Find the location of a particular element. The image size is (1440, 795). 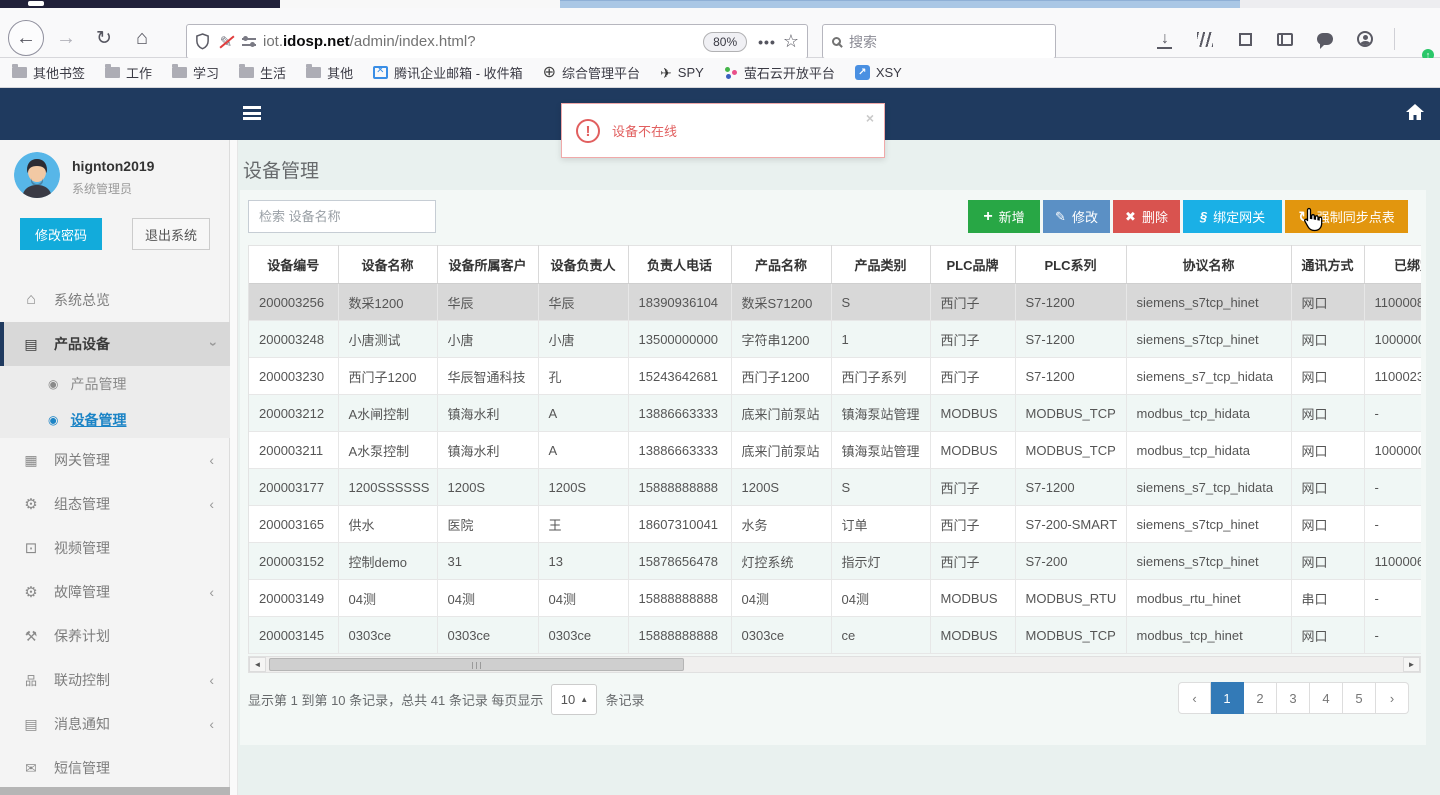

scrollbar-thumb is located at coordinates (476, 664).